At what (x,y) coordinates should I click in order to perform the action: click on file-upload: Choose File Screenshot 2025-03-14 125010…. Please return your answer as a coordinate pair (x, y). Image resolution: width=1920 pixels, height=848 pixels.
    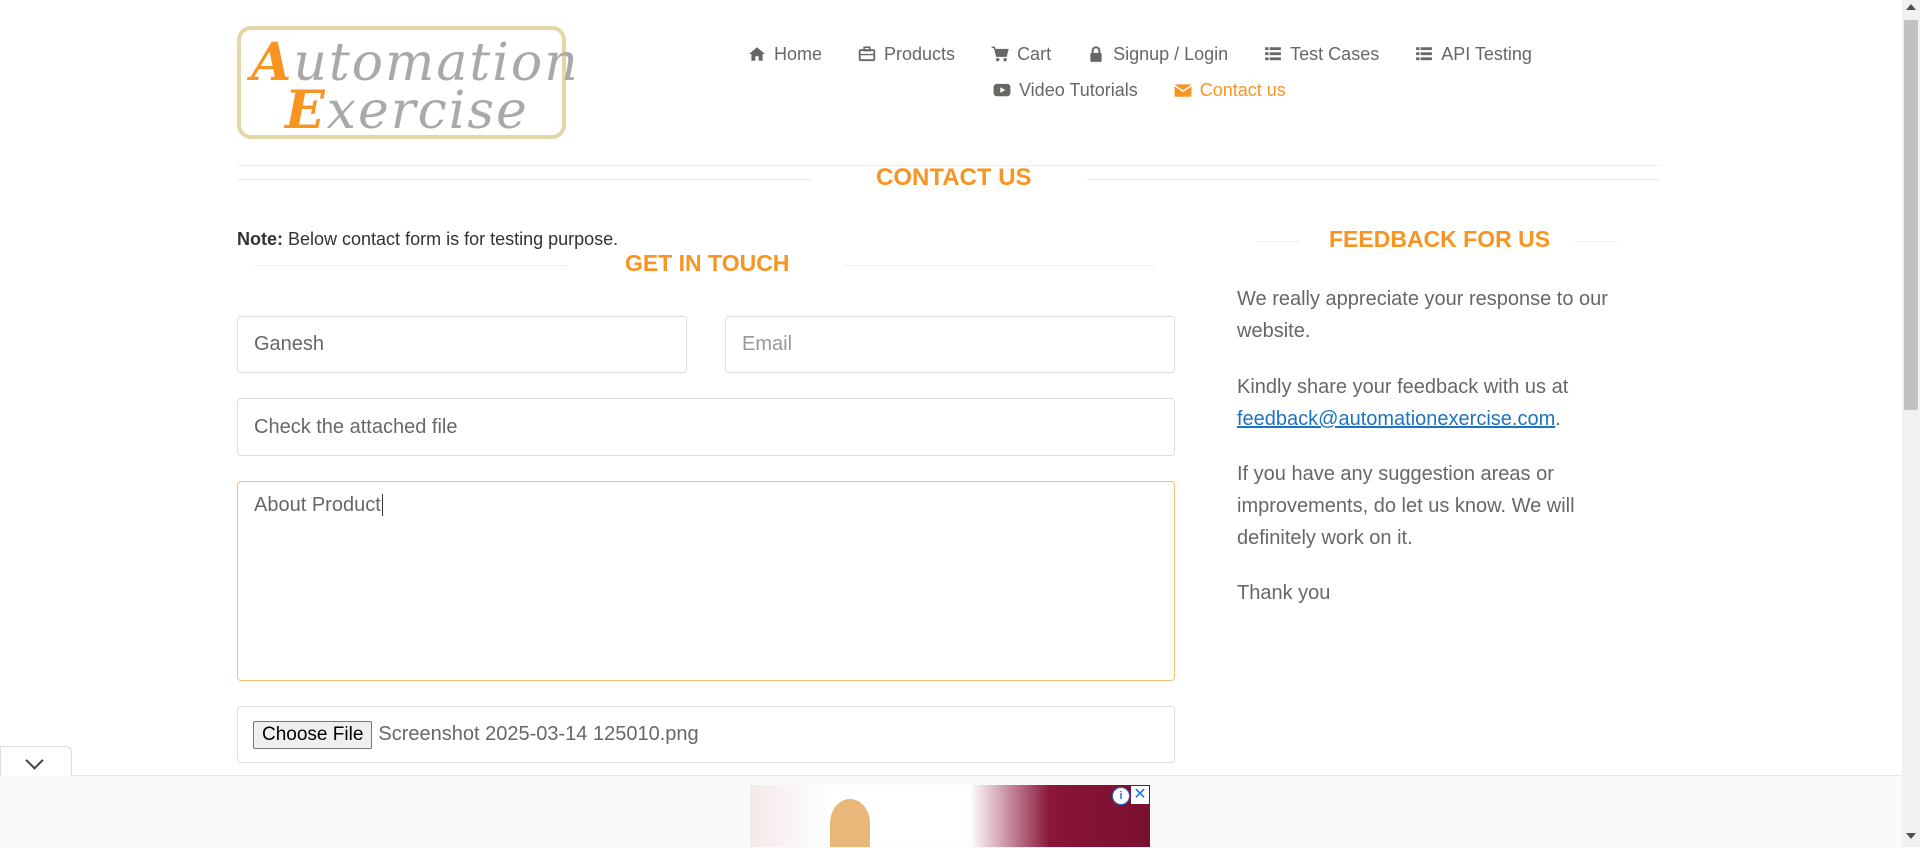
    Looking at the image, I should click on (706, 734).